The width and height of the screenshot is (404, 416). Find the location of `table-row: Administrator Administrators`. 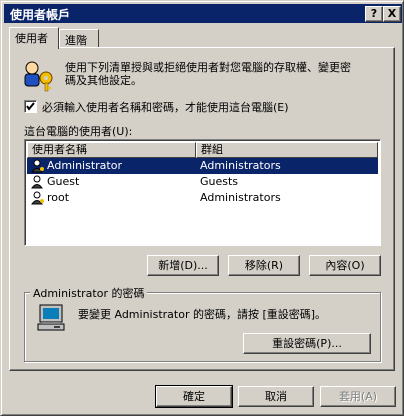

table-row: Administrator Administrators is located at coordinates (202, 166).